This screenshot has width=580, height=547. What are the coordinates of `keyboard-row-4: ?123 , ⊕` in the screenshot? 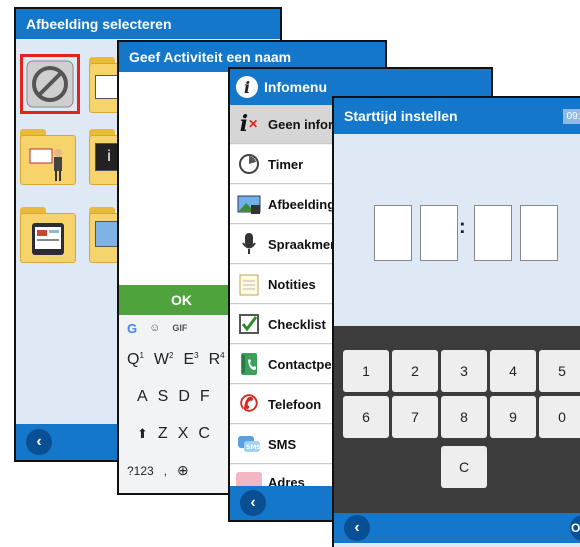 It's located at (181, 470).